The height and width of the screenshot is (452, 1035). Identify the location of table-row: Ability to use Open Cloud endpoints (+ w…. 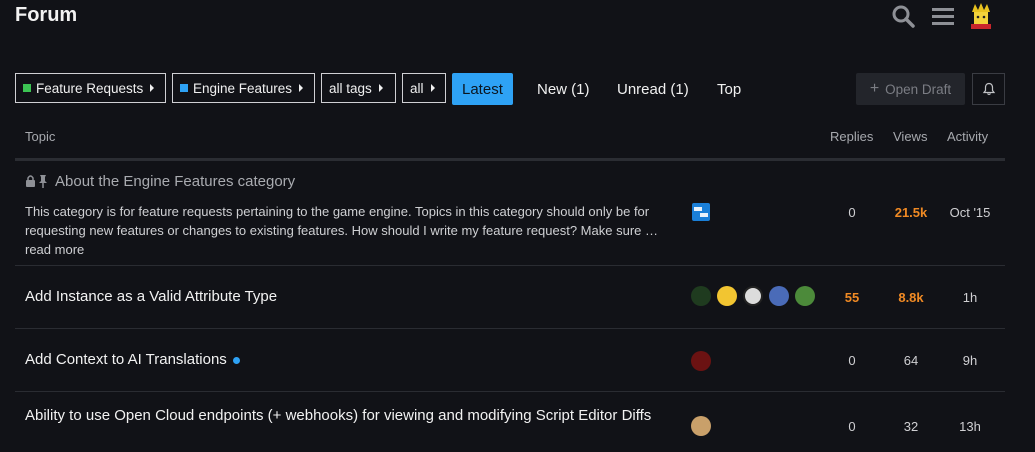
(510, 422).